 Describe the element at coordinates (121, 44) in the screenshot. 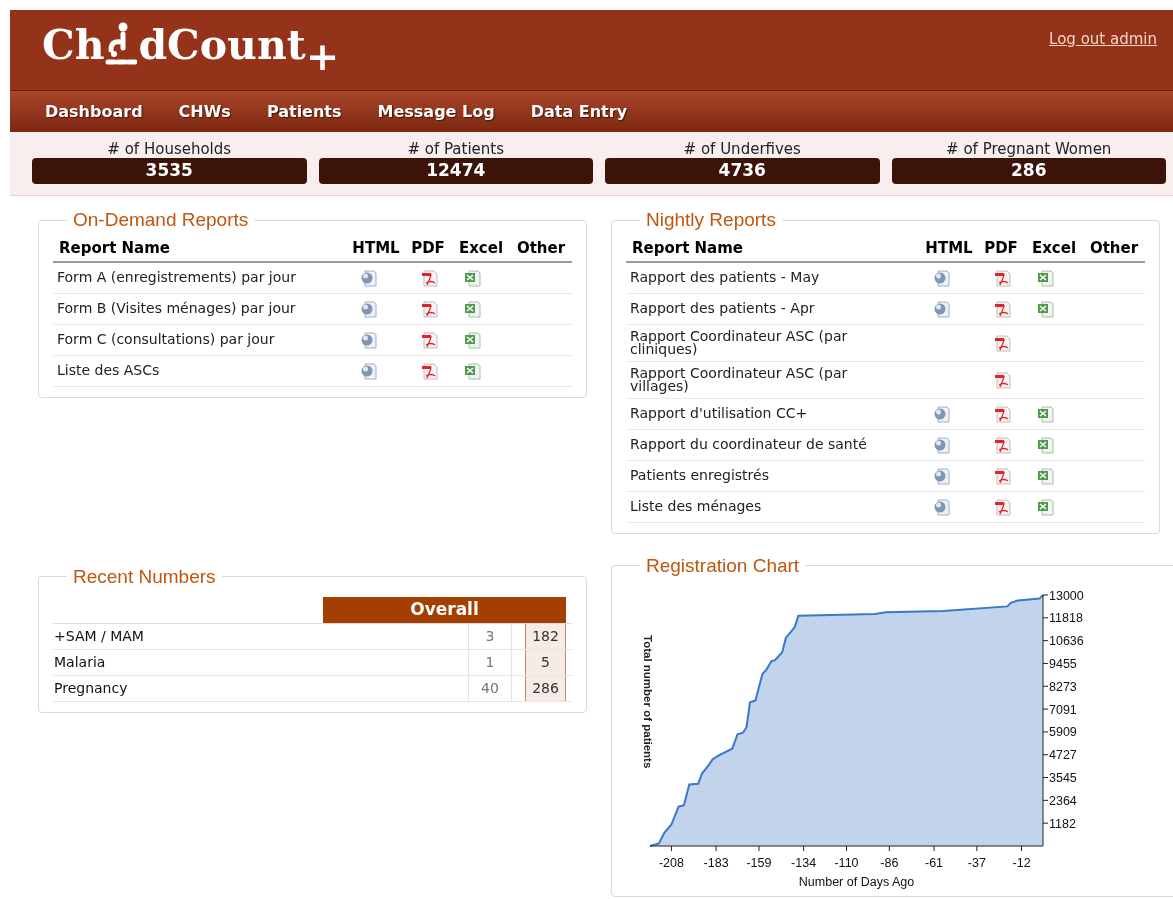

I see `person-icon` at that location.